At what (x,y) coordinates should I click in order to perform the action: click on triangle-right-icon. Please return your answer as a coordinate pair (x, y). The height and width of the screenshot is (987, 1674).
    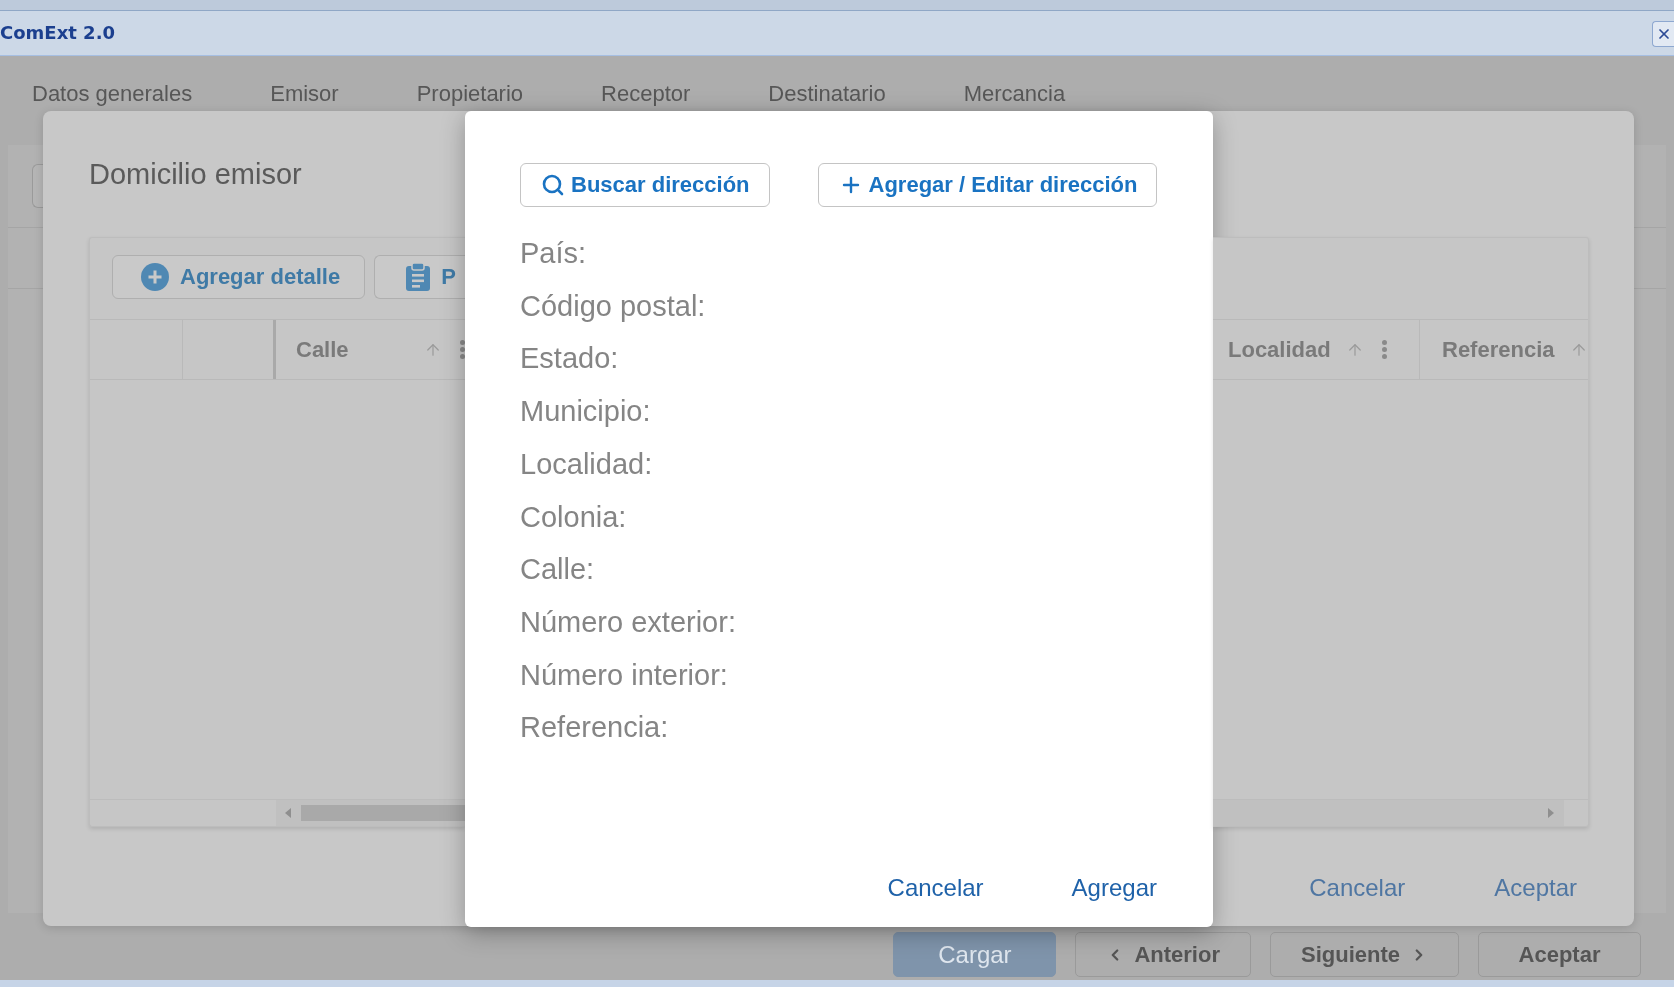
    Looking at the image, I should click on (1551, 813).